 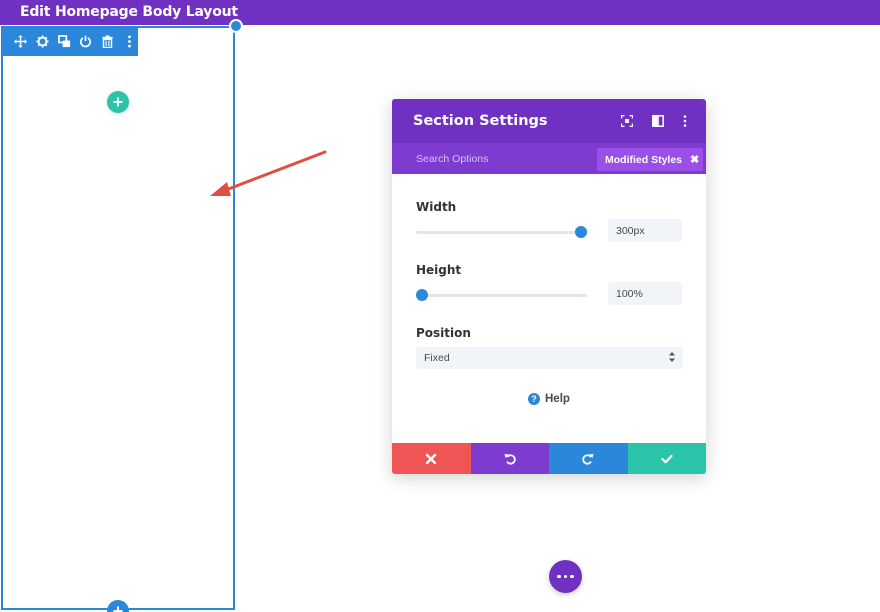 I want to click on move-icon, so click(x=21, y=42).